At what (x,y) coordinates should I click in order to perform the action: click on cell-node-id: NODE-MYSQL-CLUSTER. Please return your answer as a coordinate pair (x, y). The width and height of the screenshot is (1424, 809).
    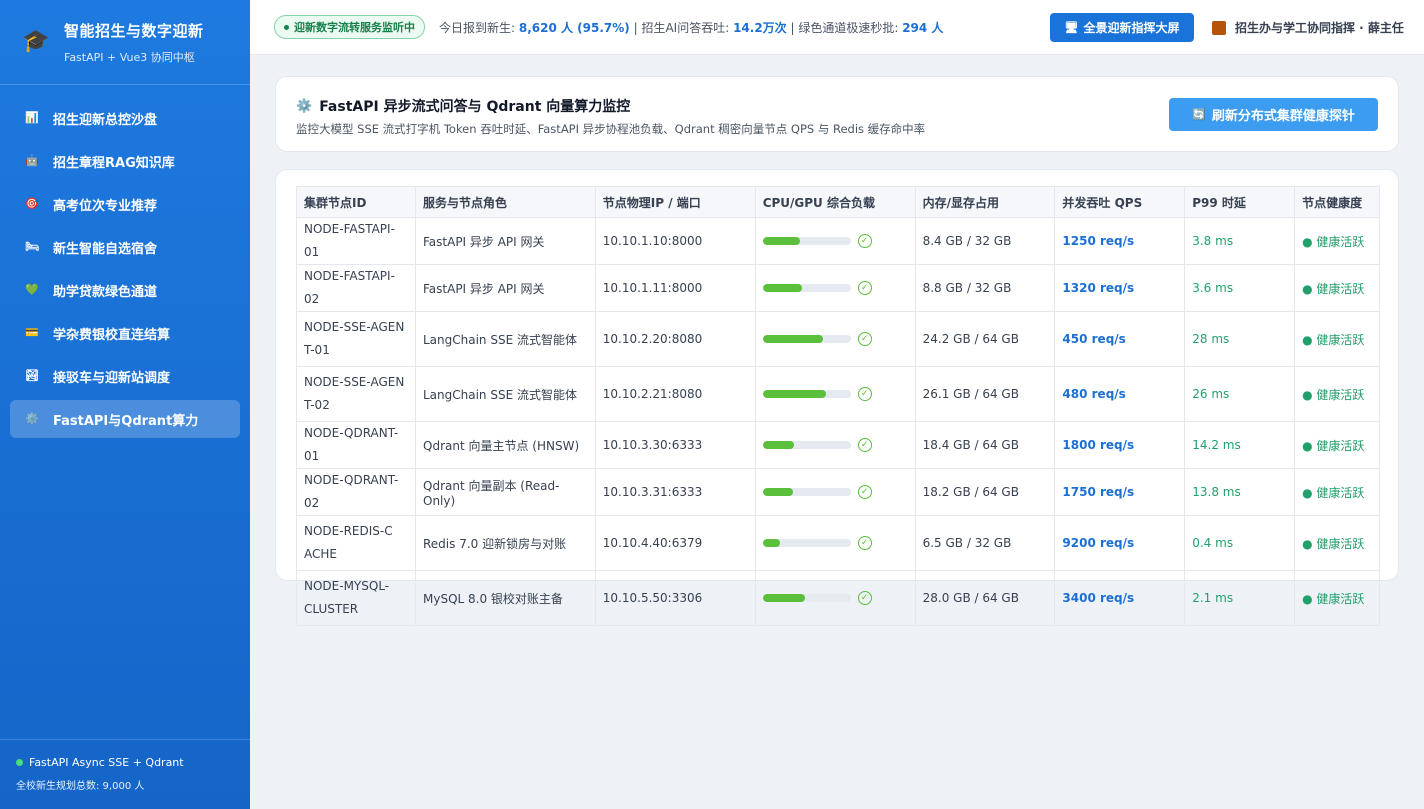
    Looking at the image, I should click on (356, 598).